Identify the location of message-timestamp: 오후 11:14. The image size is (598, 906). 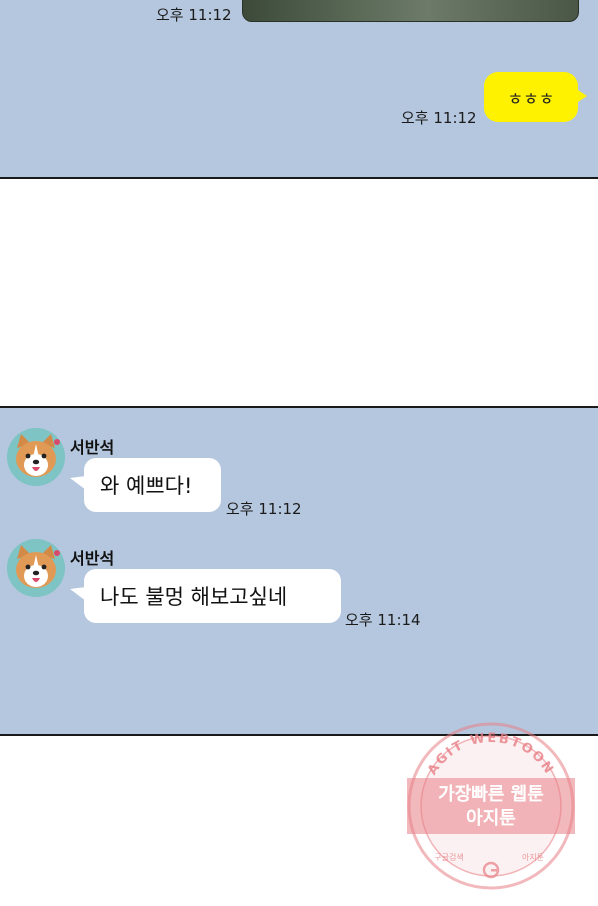
(383, 620).